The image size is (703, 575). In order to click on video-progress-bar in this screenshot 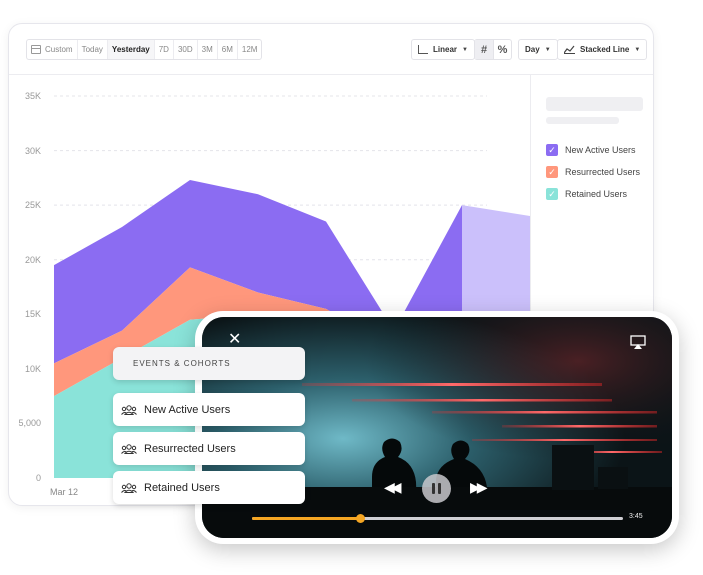, I will do `click(437, 518)`.